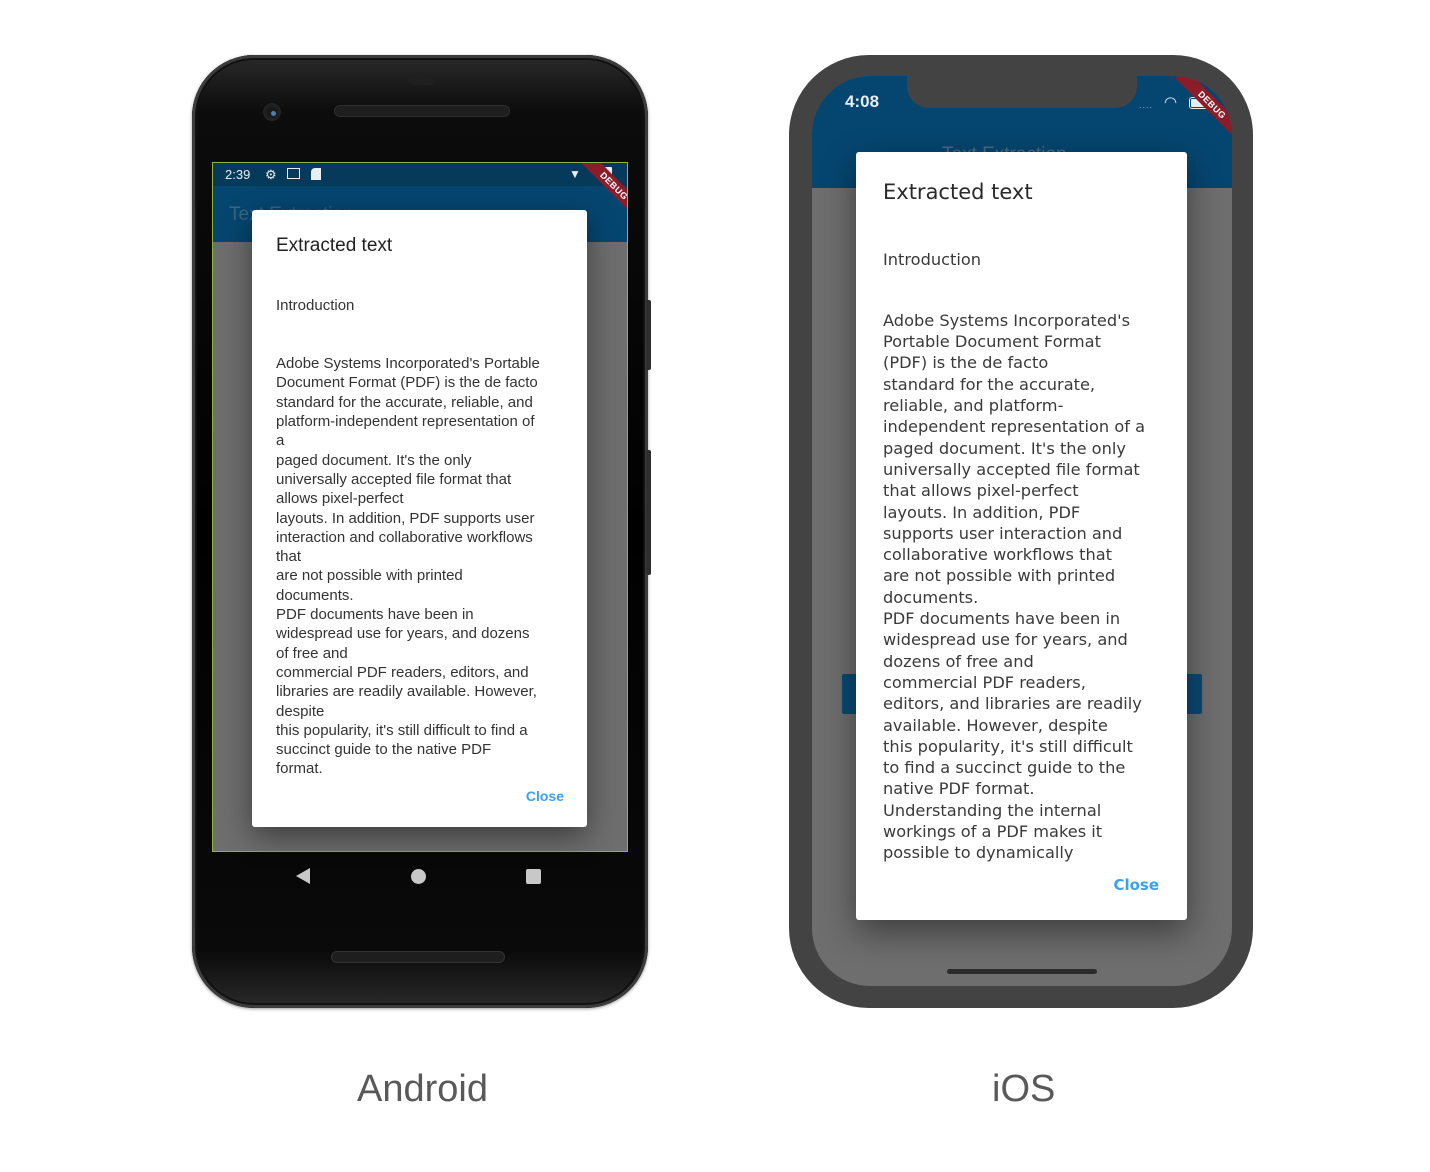 This screenshot has width=1430, height=1172. What do you see at coordinates (1022, 92) in the screenshot?
I see `ios-notch` at bounding box center [1022, 92].